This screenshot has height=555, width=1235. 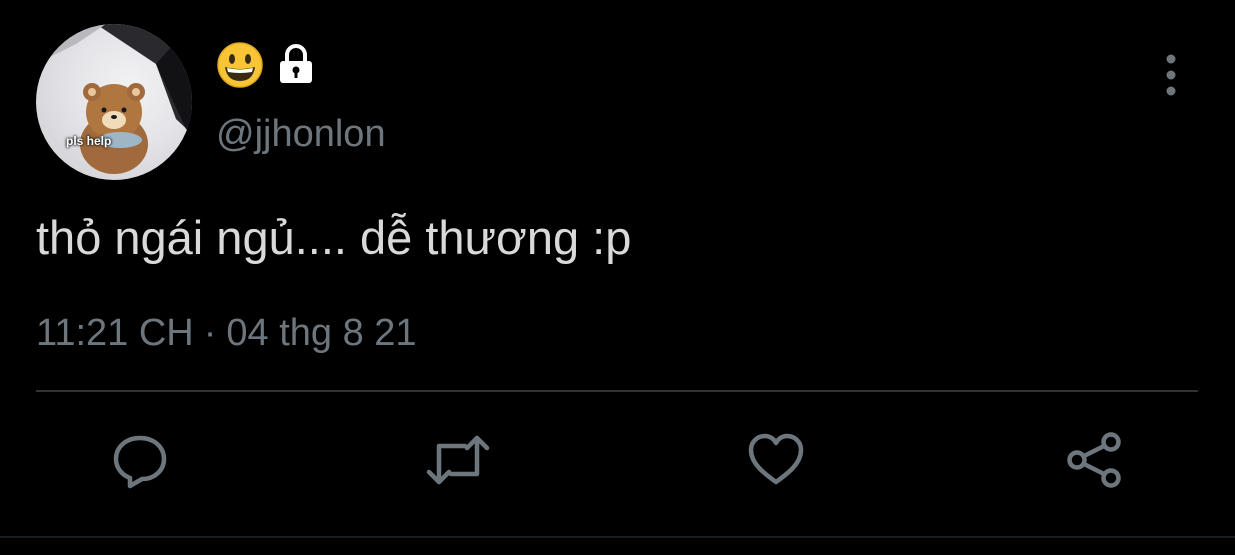 I want to click on avatar-caption: pls help, so click(x=89, y=141).